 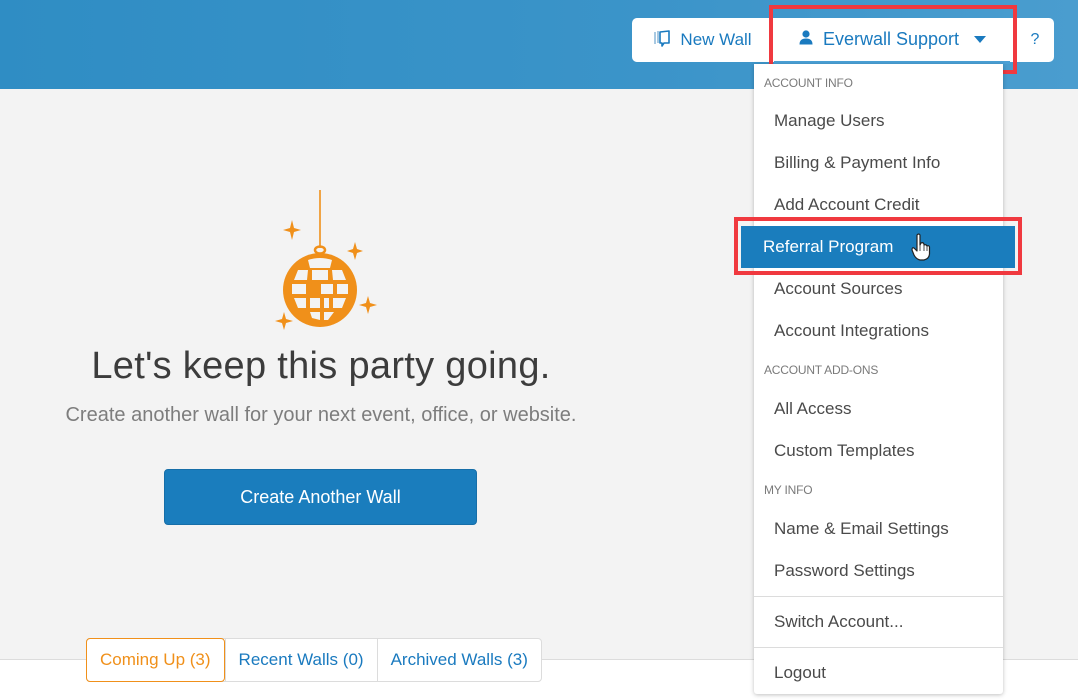 I want to click on account-dropdown-button: Everwall Support, so click(x=892, y=41).